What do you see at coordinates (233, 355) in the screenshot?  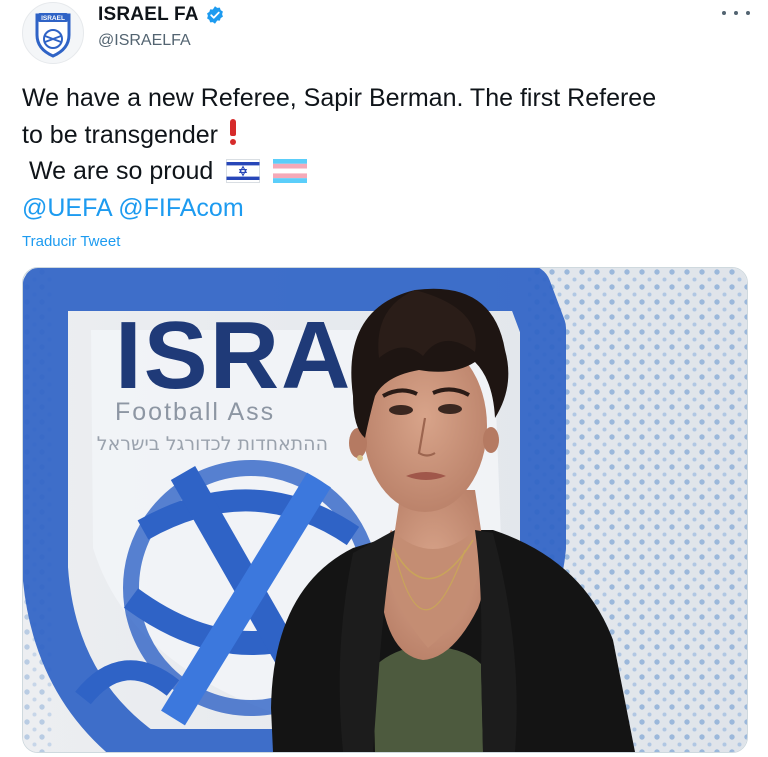 I see `logo-word: ISRA` at bounding box center [233, 355].